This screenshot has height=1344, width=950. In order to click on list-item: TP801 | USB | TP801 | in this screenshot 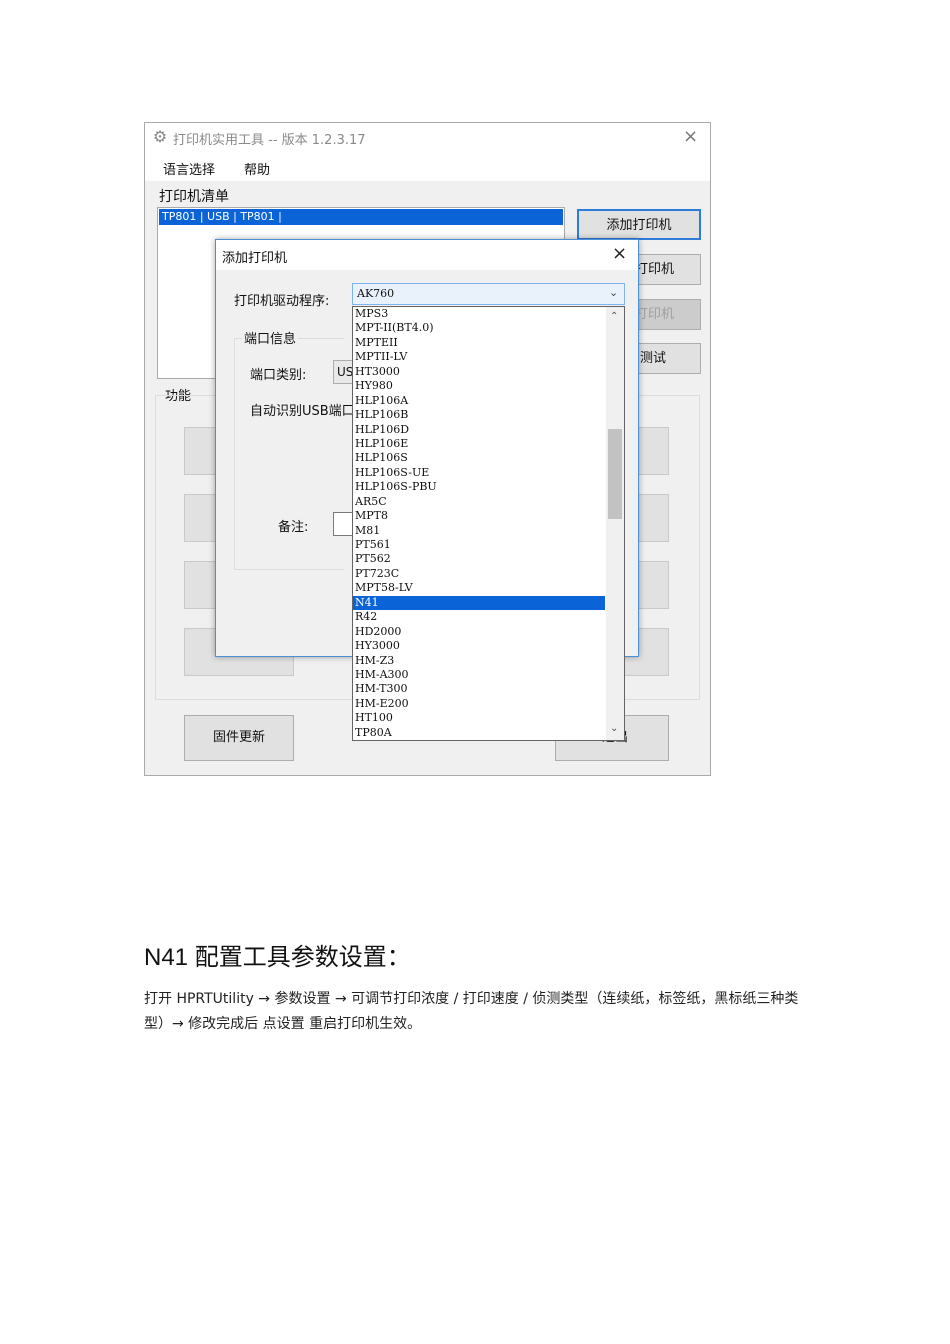, I will do `click(361, 217)`.